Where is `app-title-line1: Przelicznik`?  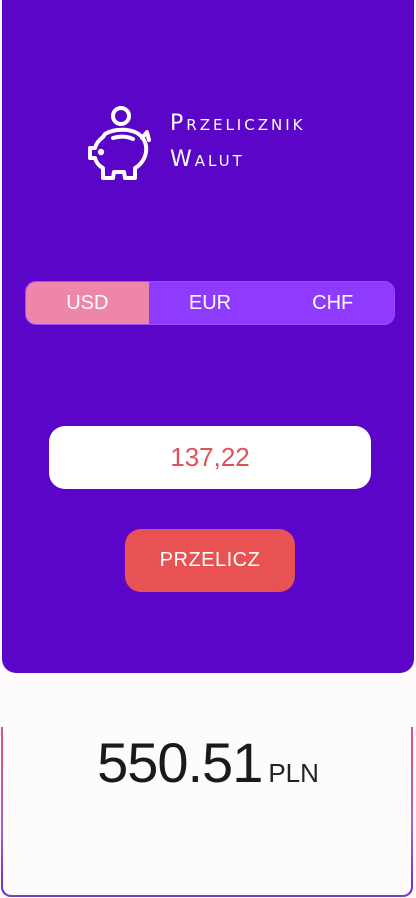
app-title-line1: Przelicznik is located at coordinates (238, 123).